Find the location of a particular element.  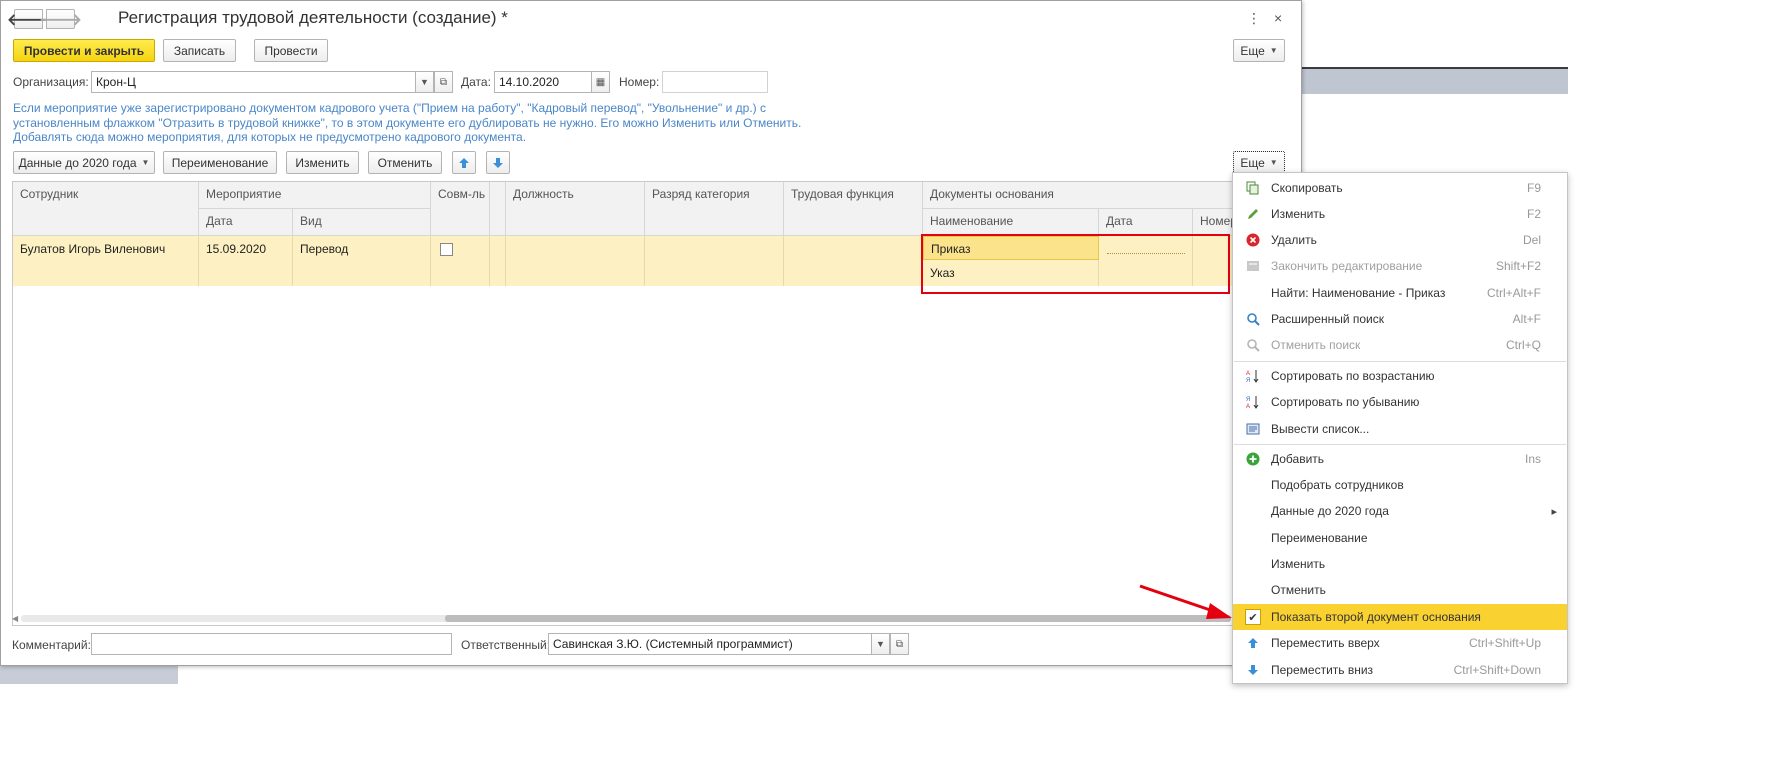

menu-item-label: Сортировать по возрастанию is located at coordinates (1353, 376).